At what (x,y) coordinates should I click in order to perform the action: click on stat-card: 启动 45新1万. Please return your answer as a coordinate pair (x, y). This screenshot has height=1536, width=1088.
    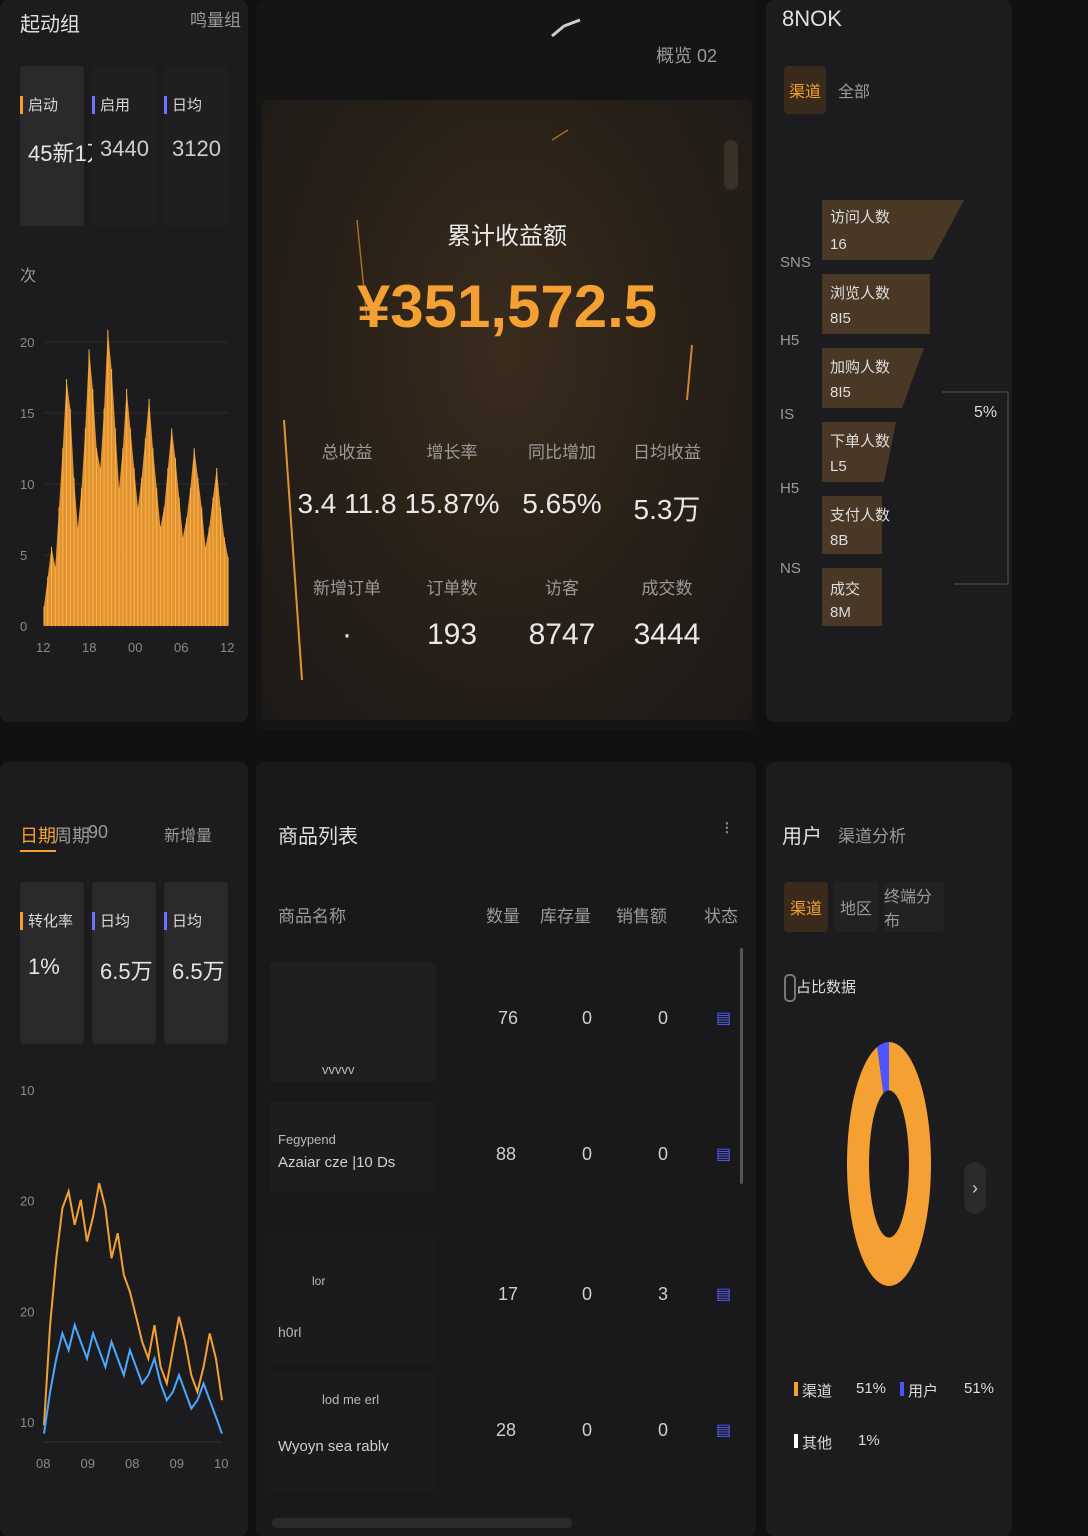
    Looking at the image, I should click on (64, 146).